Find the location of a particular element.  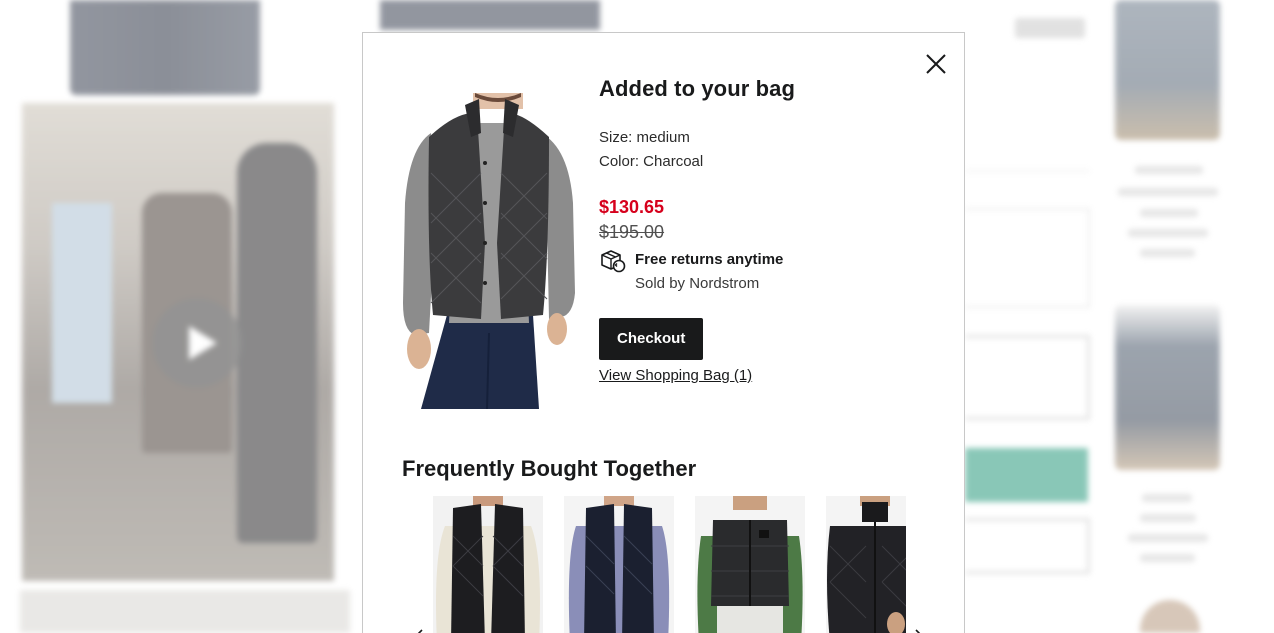

frequently-bought-carousel is located at coordinates (669, 564).